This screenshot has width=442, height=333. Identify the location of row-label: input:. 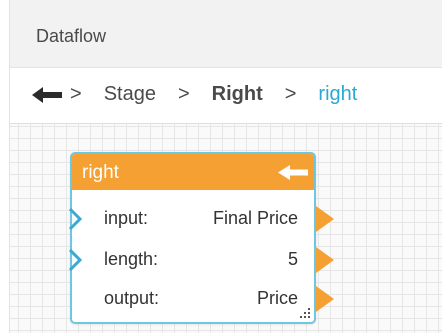
(126, 218).